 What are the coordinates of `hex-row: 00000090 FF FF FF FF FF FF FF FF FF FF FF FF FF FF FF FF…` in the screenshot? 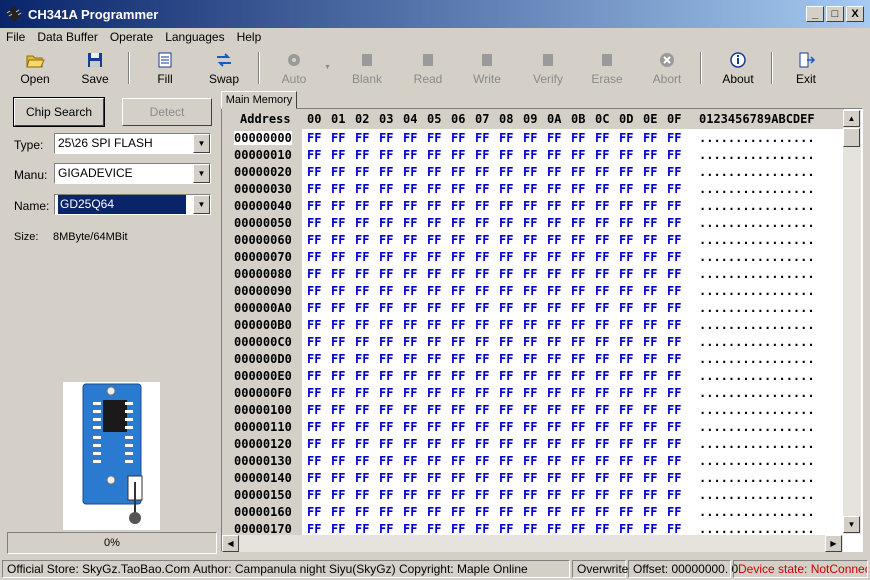 It's located at (533, 290).